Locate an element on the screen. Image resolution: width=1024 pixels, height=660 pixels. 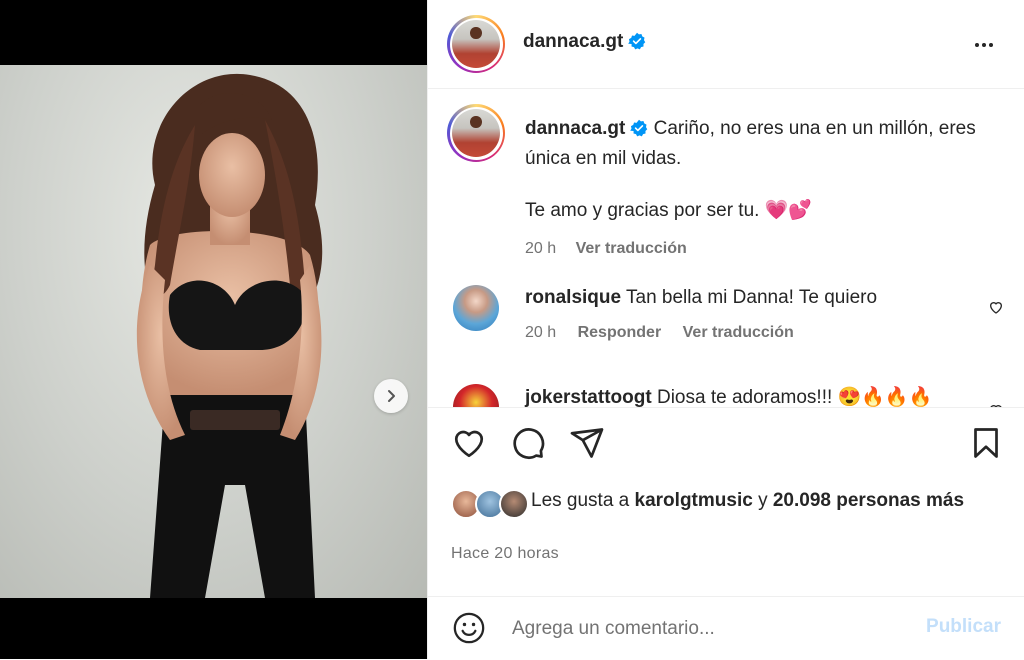
reply-link: Responder is located at coordinates (620, 332).